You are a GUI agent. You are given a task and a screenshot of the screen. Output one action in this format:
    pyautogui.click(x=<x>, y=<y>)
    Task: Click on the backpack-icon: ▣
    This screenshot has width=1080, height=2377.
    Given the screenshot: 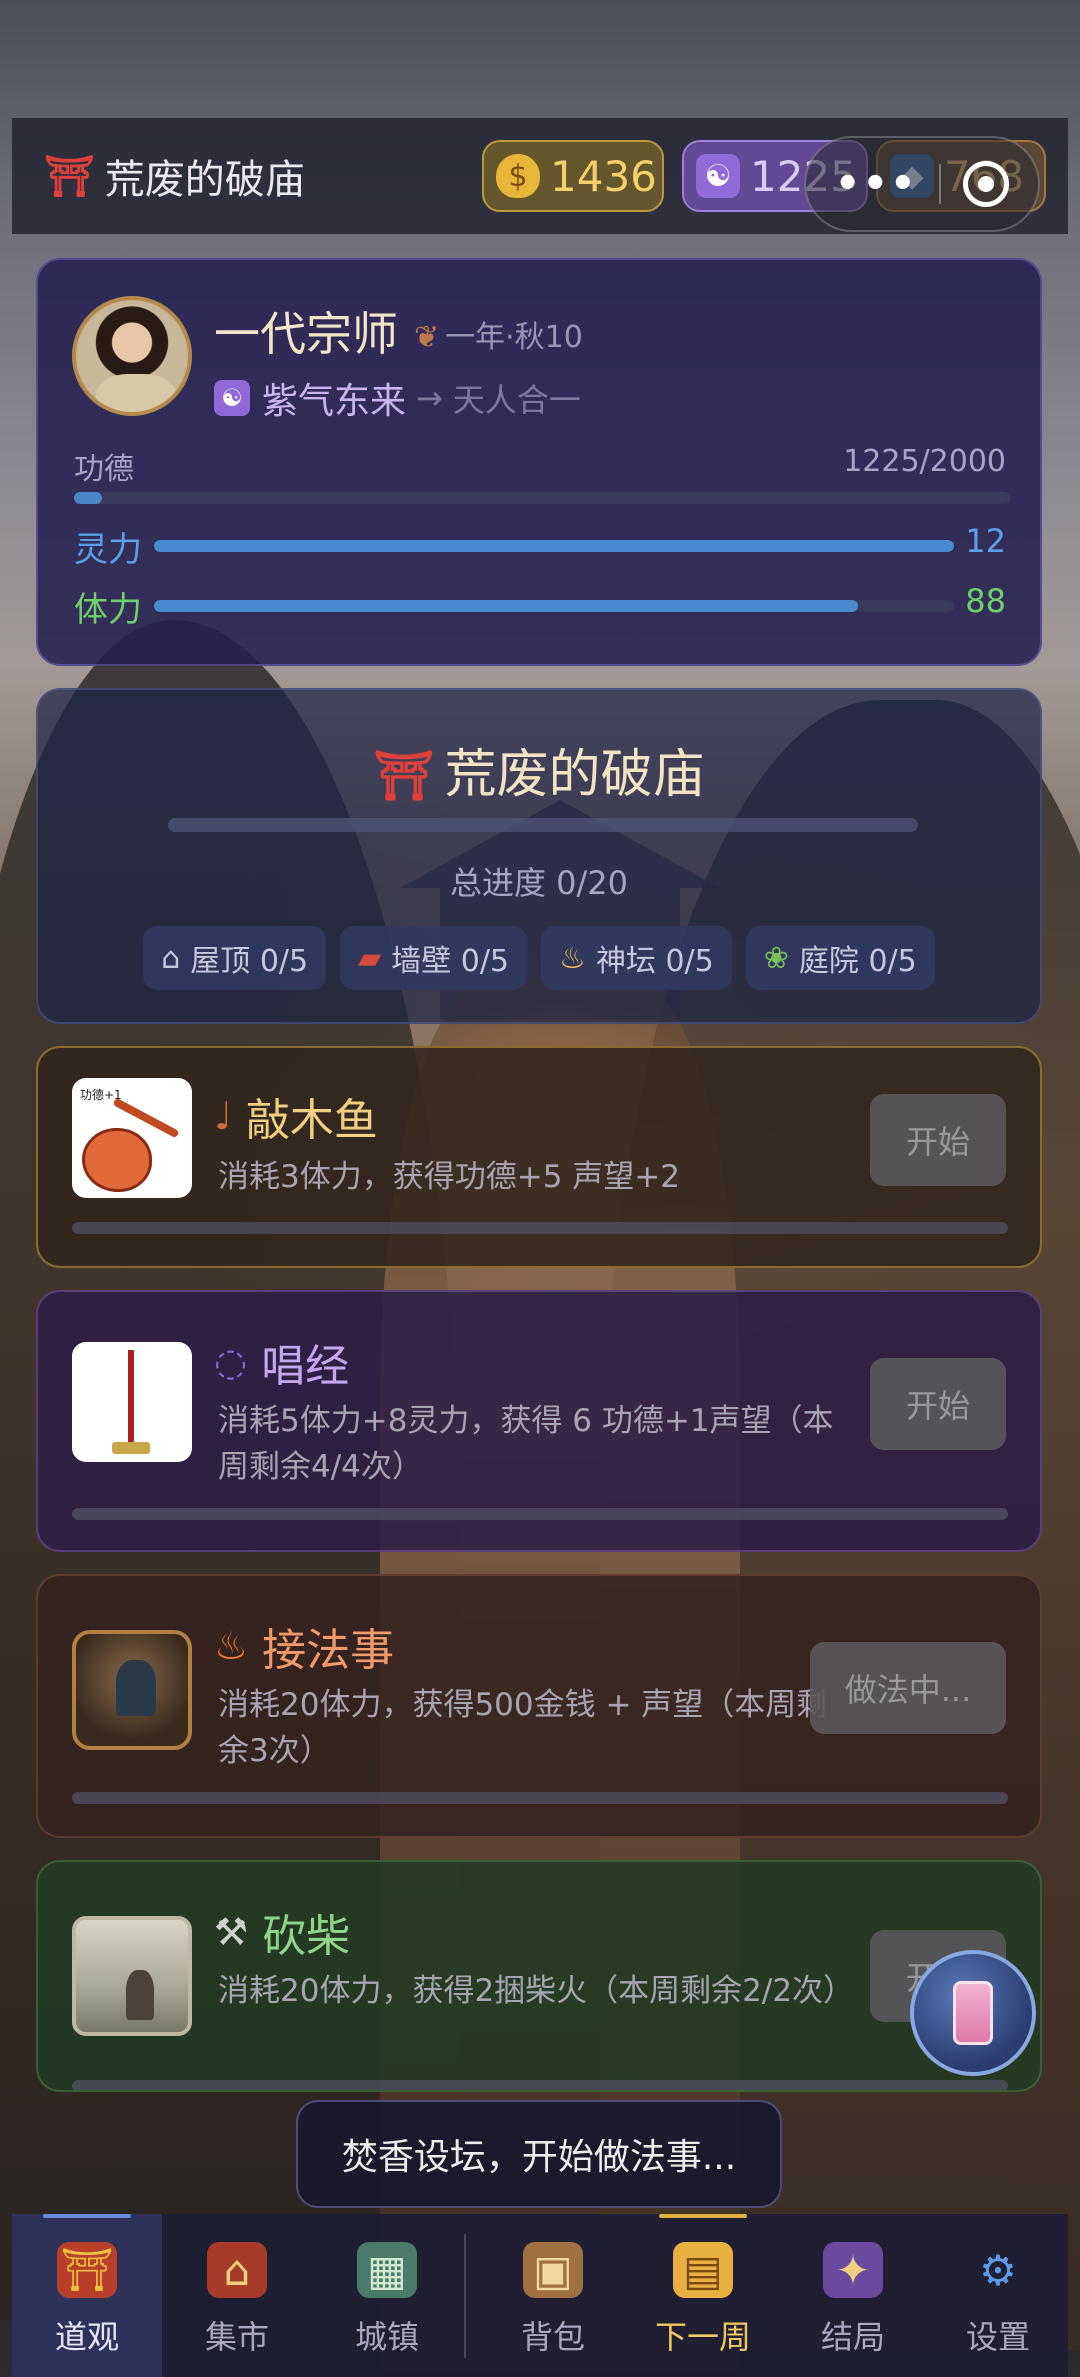 What is the action you would take?
    pyautogui.click(x=553, y=2270)
    